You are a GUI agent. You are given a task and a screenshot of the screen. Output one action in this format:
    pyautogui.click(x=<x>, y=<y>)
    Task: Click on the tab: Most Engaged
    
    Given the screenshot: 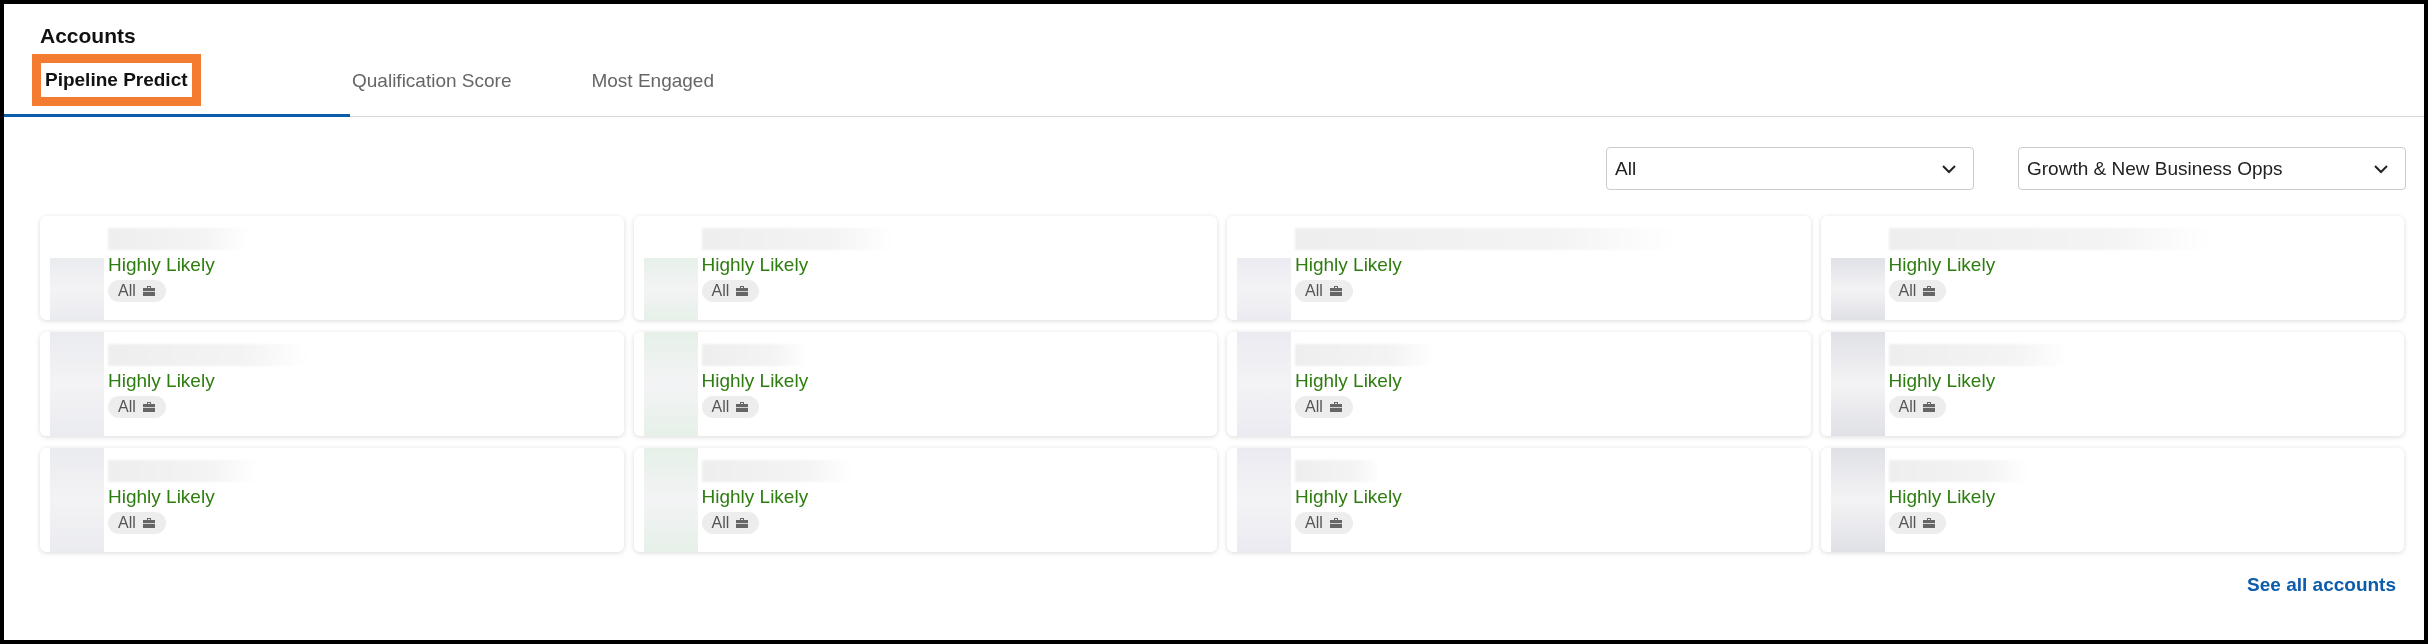 What is the action you would take?
    pyautogui.click(x=652, y=86)
    